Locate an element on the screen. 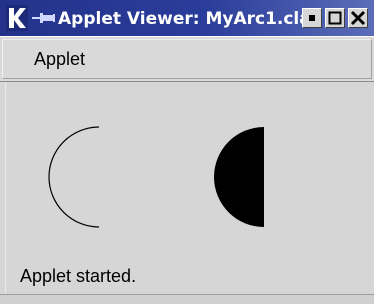 The width and height of the screenshot is (374, 304). sticky-pin-icon is located at coordinates (44, 18).